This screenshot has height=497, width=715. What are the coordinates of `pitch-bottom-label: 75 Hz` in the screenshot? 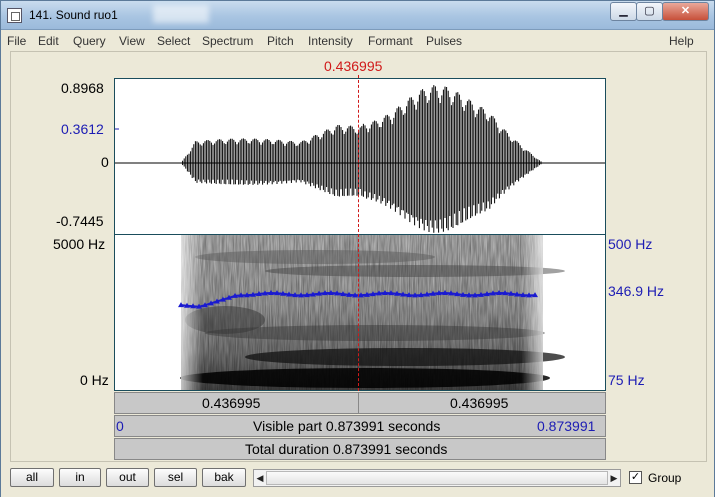 It's located at (626, 380).